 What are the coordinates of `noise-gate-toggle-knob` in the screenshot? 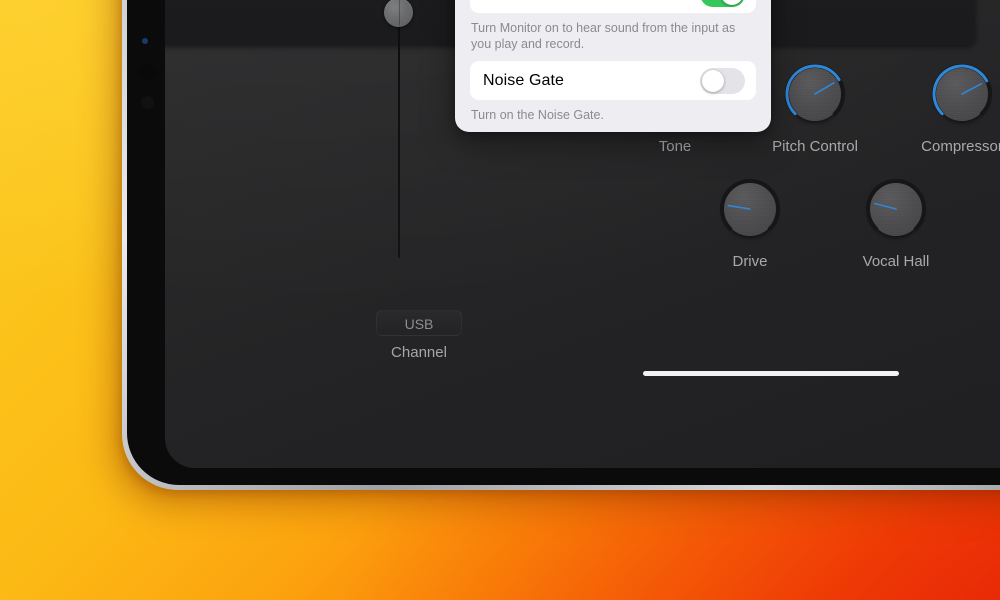 It's located at (713, 80).